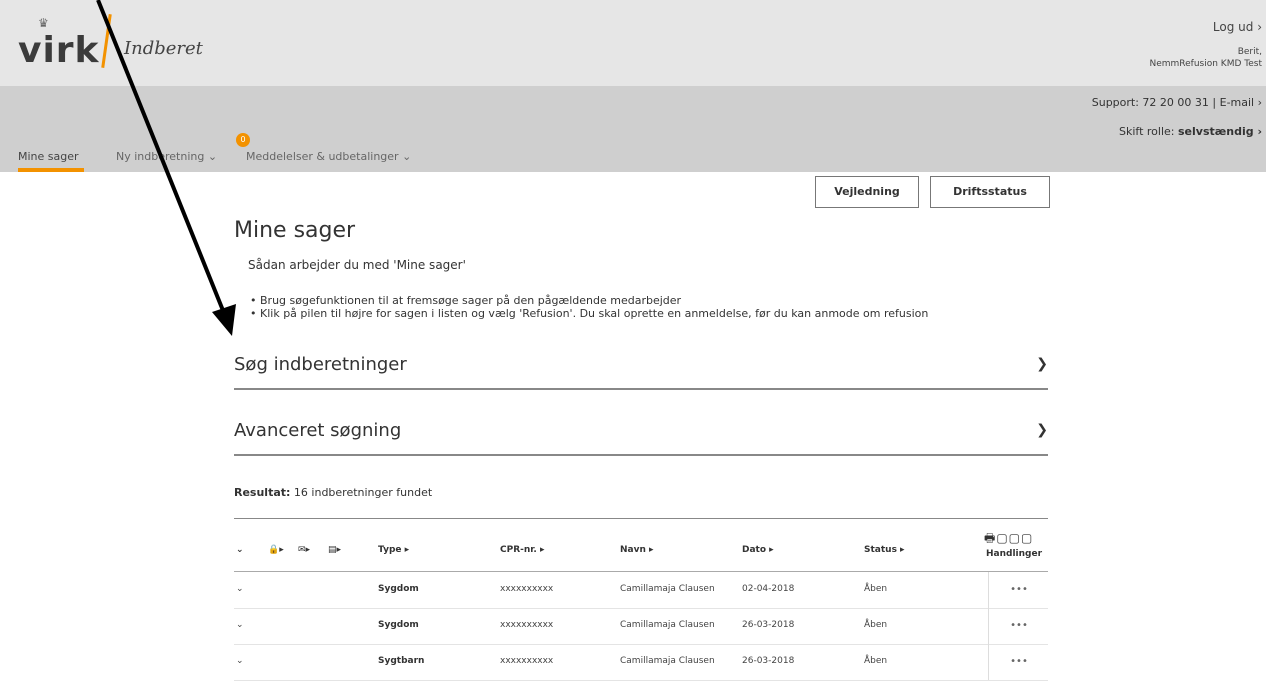 Image resolution: width=1266 pixels, height=681 pixels. What do you see at coordinates (162, 159) in the screenshot?
I see `arrow-line` at bounding box center [162, 159].